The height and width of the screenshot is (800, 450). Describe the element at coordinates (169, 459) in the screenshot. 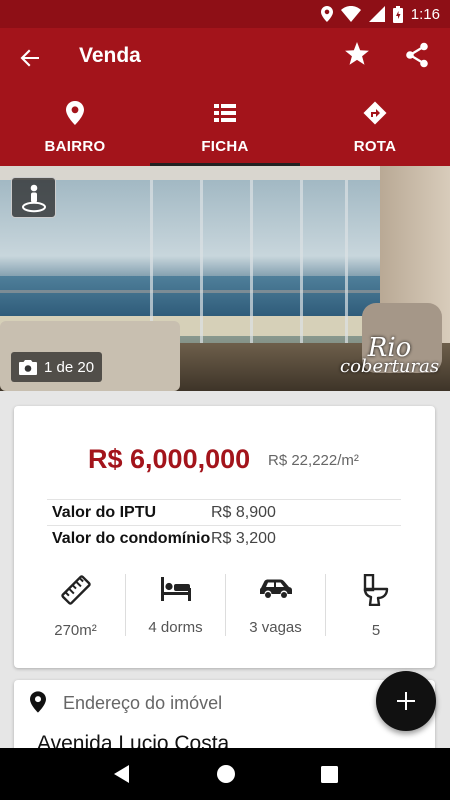

I see `price: R$ 6,000,000` at that location.